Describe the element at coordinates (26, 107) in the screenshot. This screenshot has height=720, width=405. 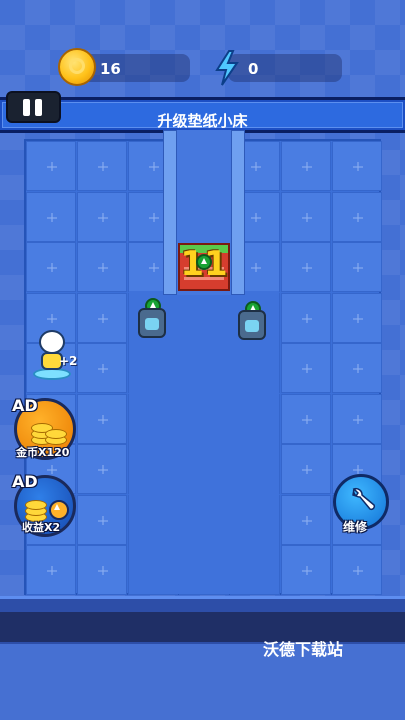
I see `pause-icon` at that location.